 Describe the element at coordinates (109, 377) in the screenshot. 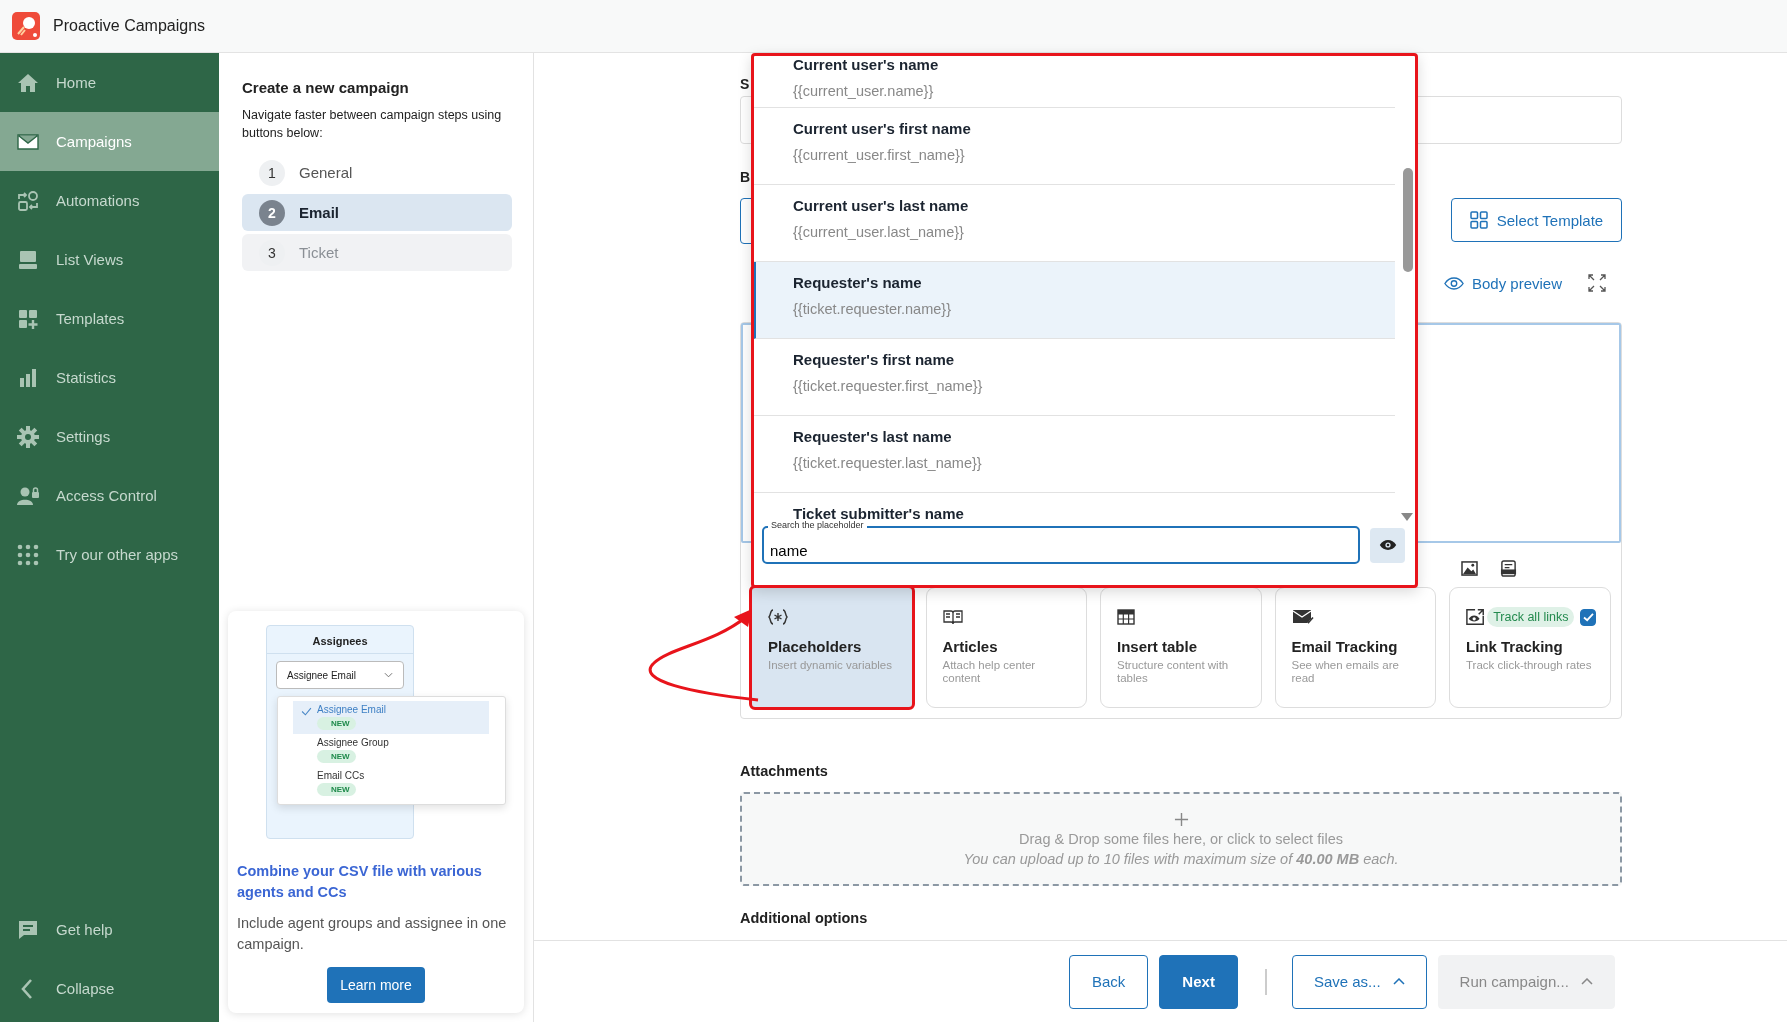

I see `sidebar-item: Statistics` at that location.